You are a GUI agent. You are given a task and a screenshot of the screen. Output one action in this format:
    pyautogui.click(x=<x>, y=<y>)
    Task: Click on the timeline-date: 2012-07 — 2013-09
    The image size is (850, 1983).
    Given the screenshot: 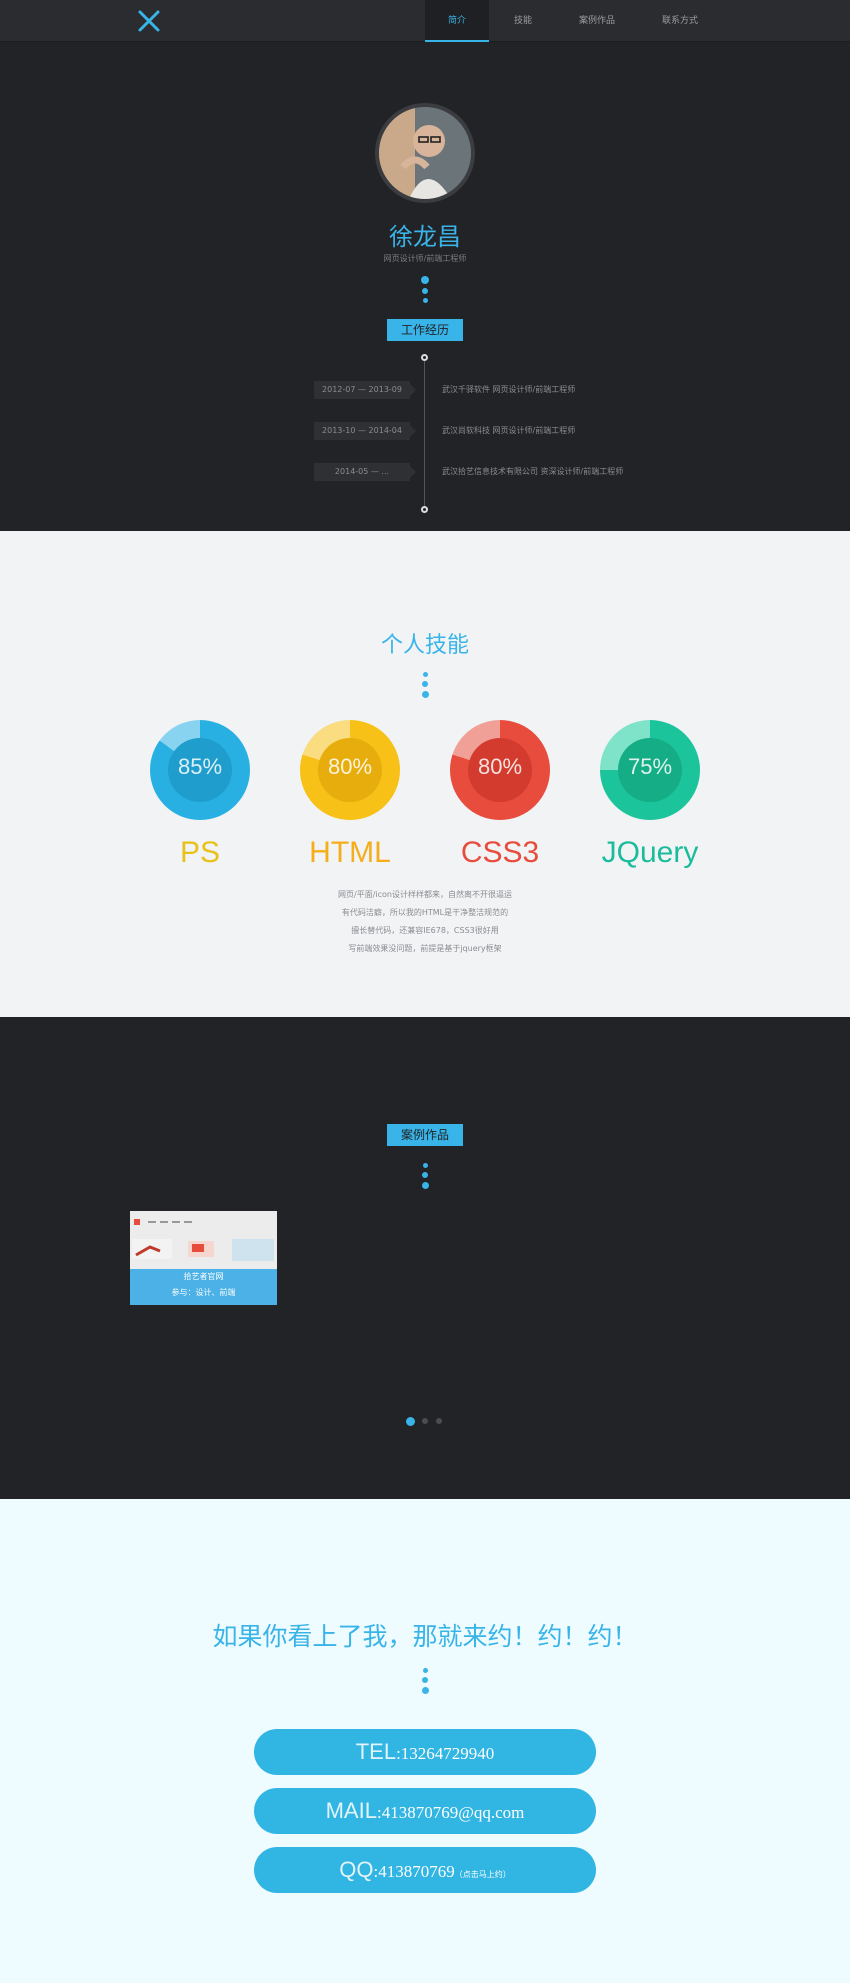 What is the action you would take?
    pyautogui.click(x=365, y=390)
    